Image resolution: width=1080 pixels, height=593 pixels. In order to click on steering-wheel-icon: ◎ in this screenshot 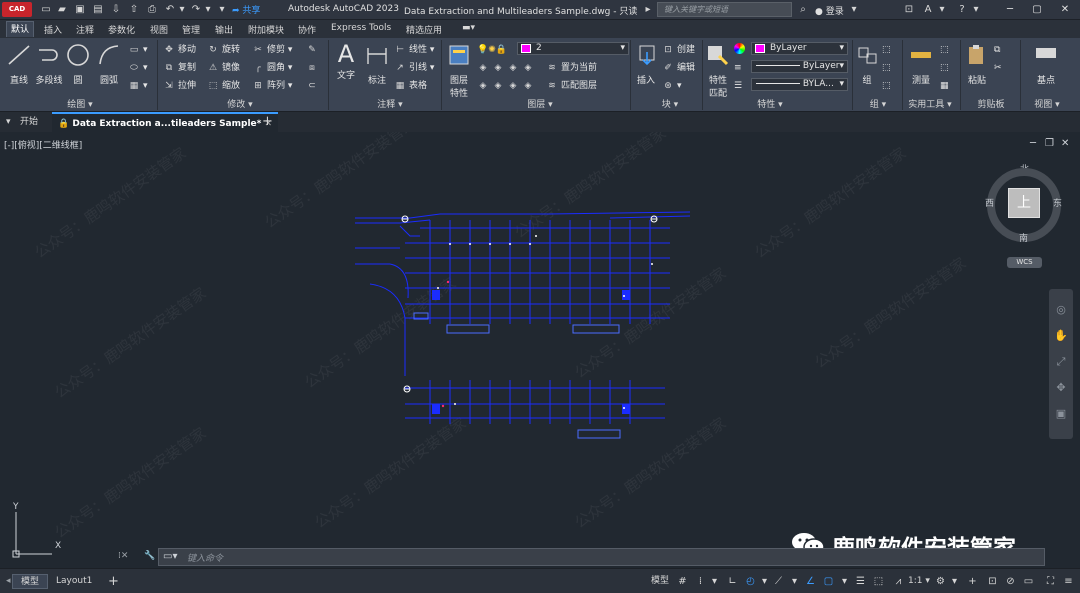, I will do `click(1061, 310)`.